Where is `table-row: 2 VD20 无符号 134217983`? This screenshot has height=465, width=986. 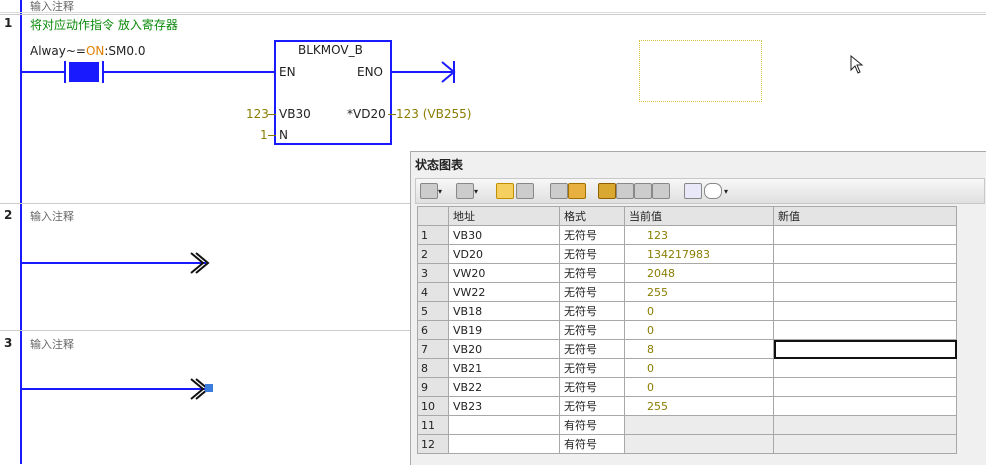
table-row: 2 VD20 无符号 134217983 is located at coordinates (687, 254).